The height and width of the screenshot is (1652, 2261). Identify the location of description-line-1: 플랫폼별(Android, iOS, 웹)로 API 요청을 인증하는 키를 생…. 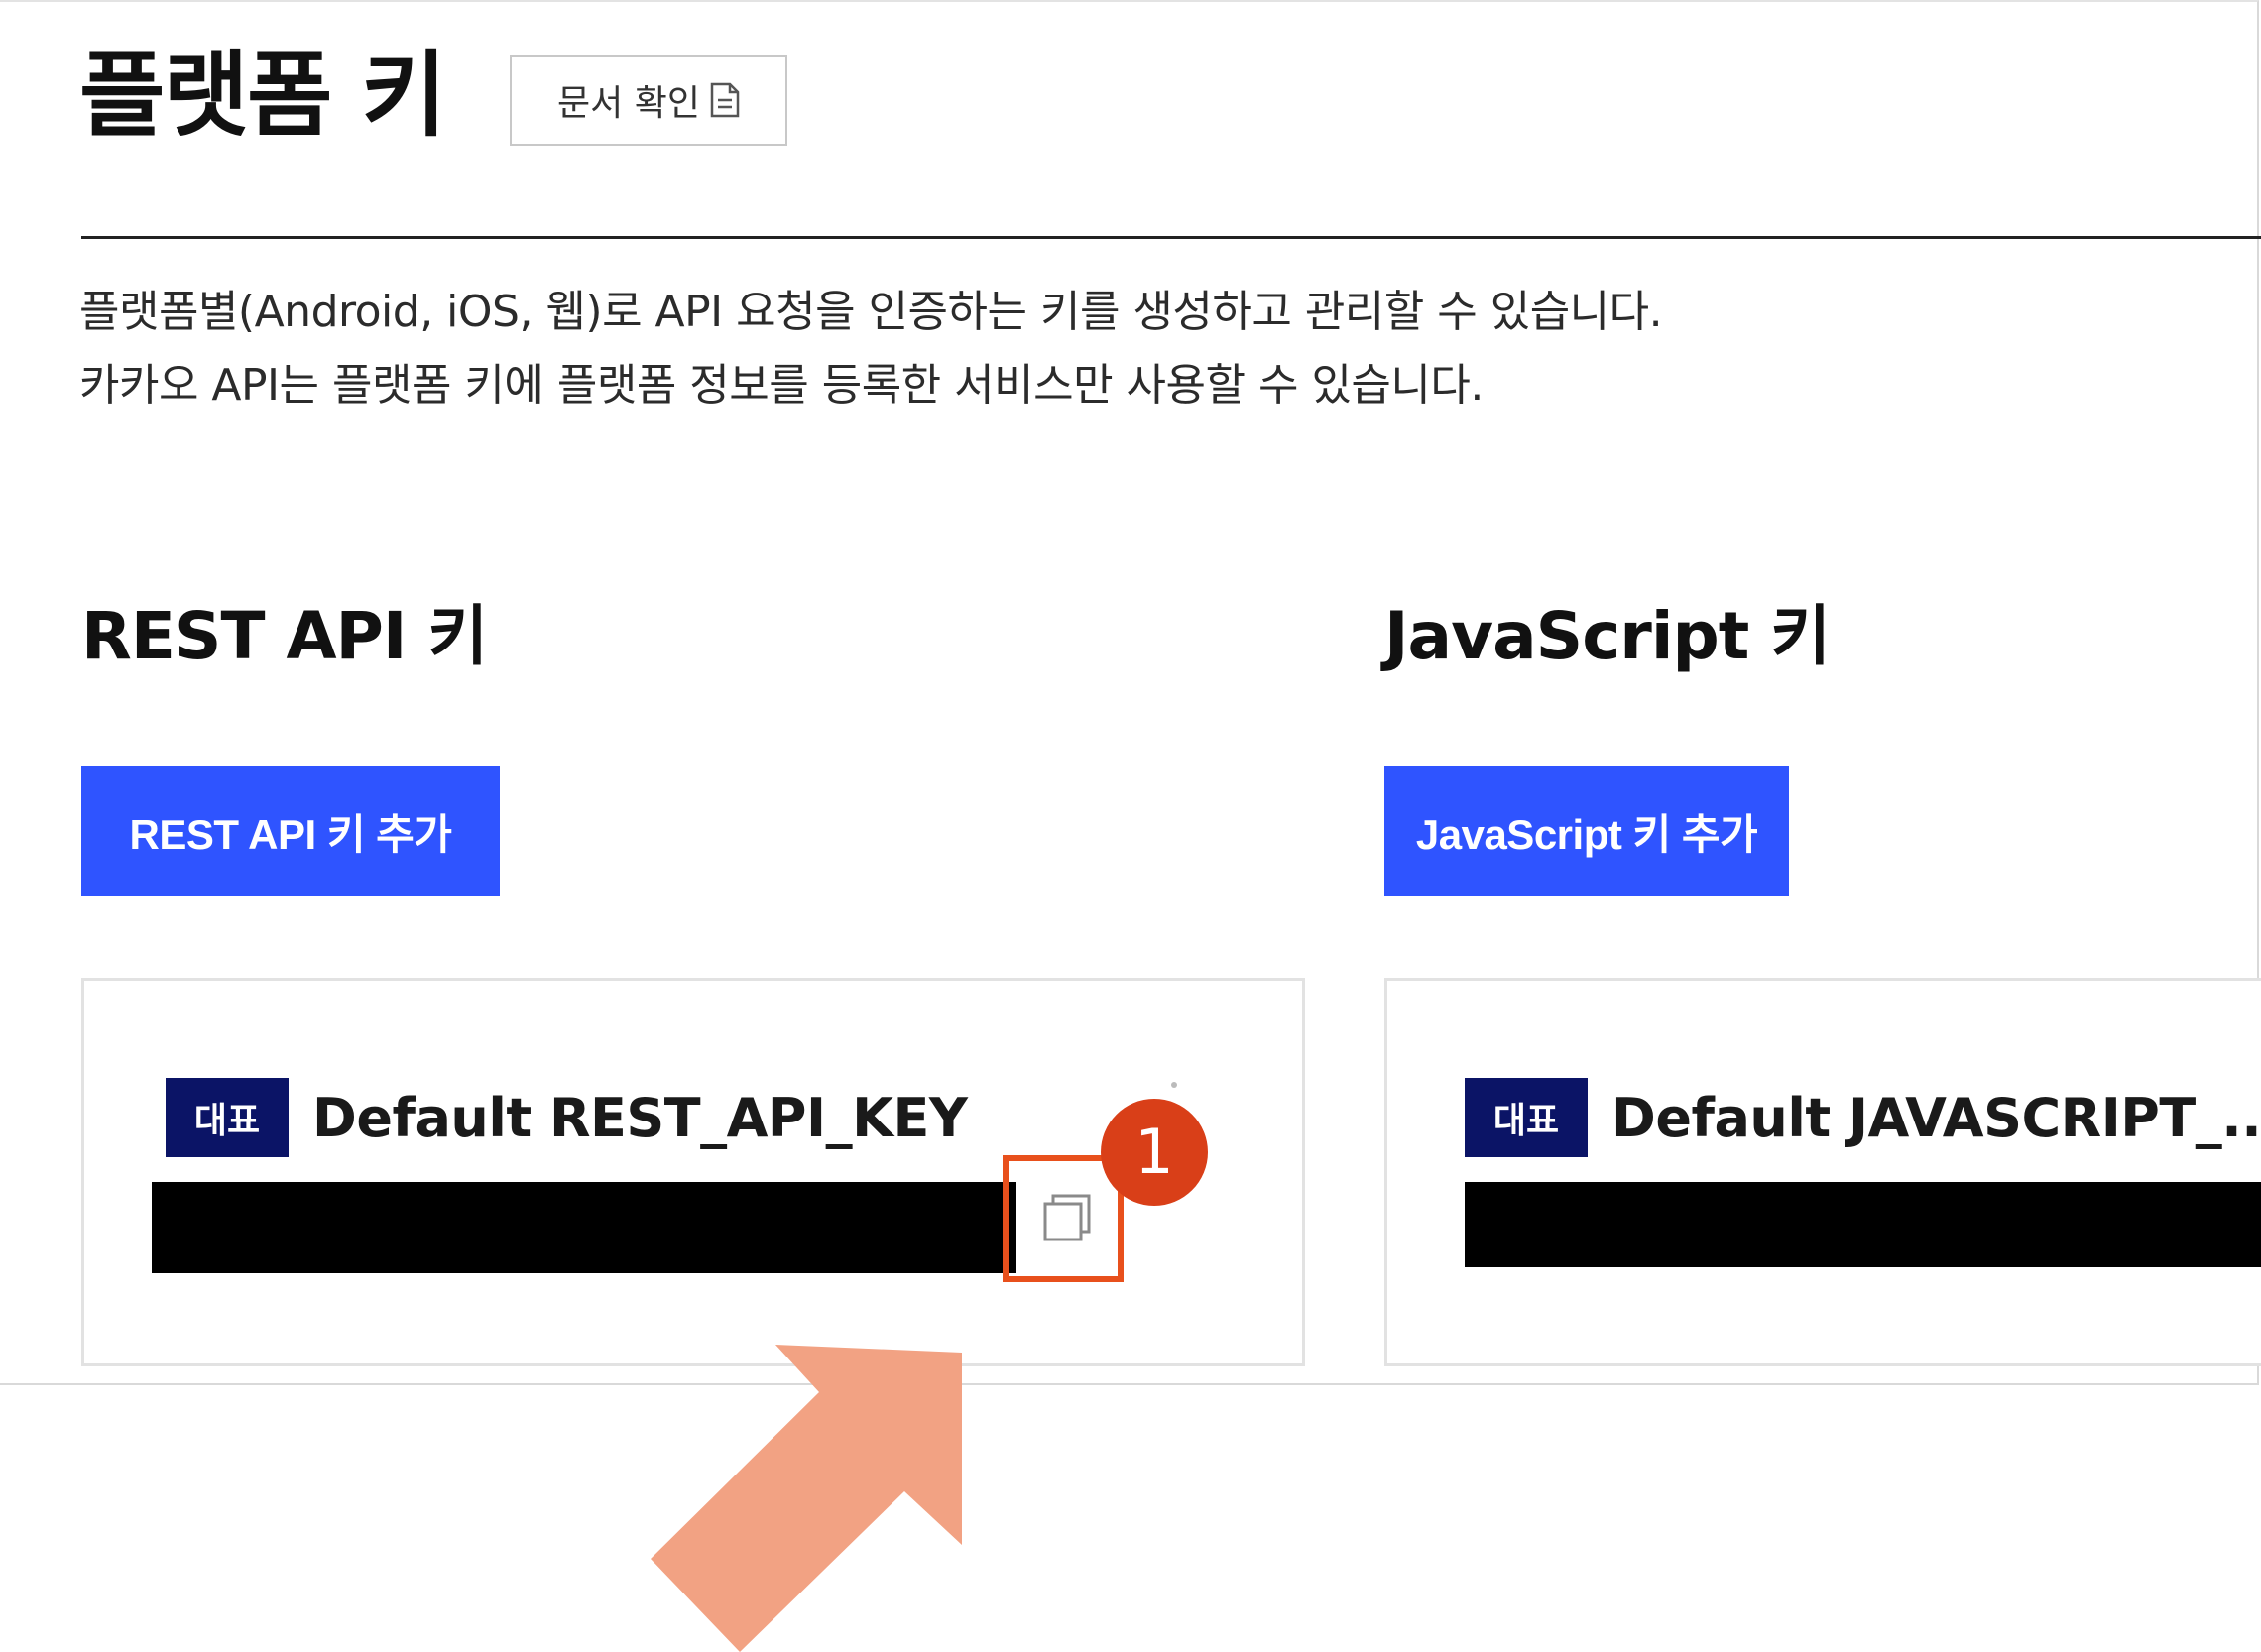
(871, 312).